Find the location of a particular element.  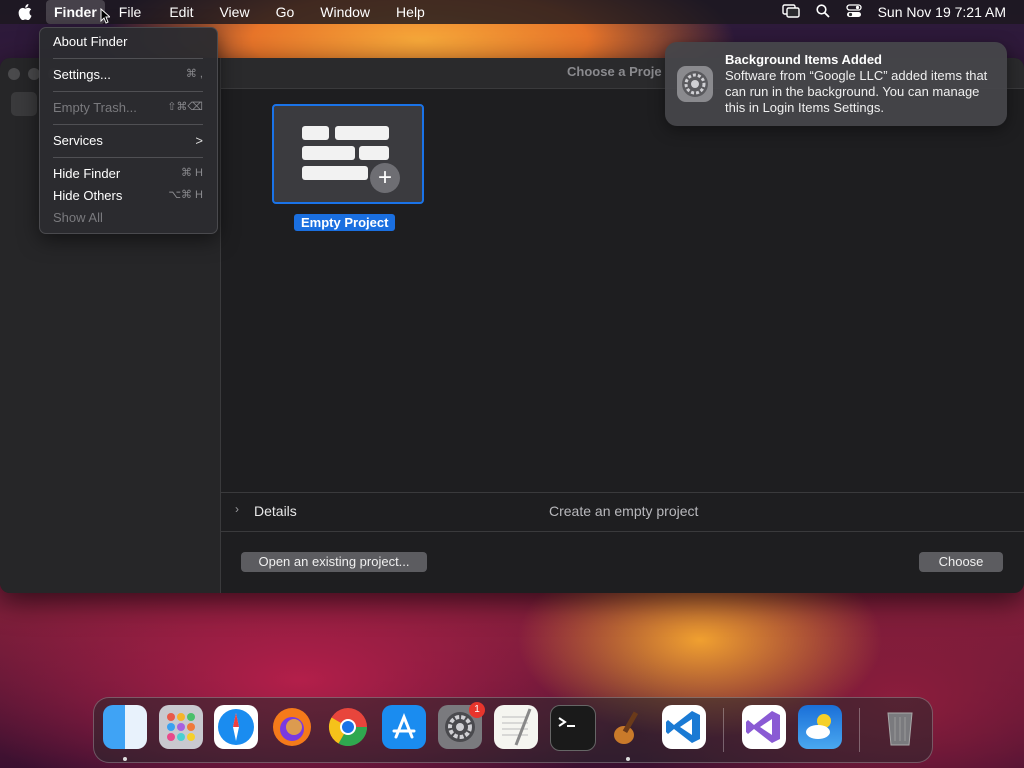

notification-title: Background Items Added is located at coordinates (803, 59).